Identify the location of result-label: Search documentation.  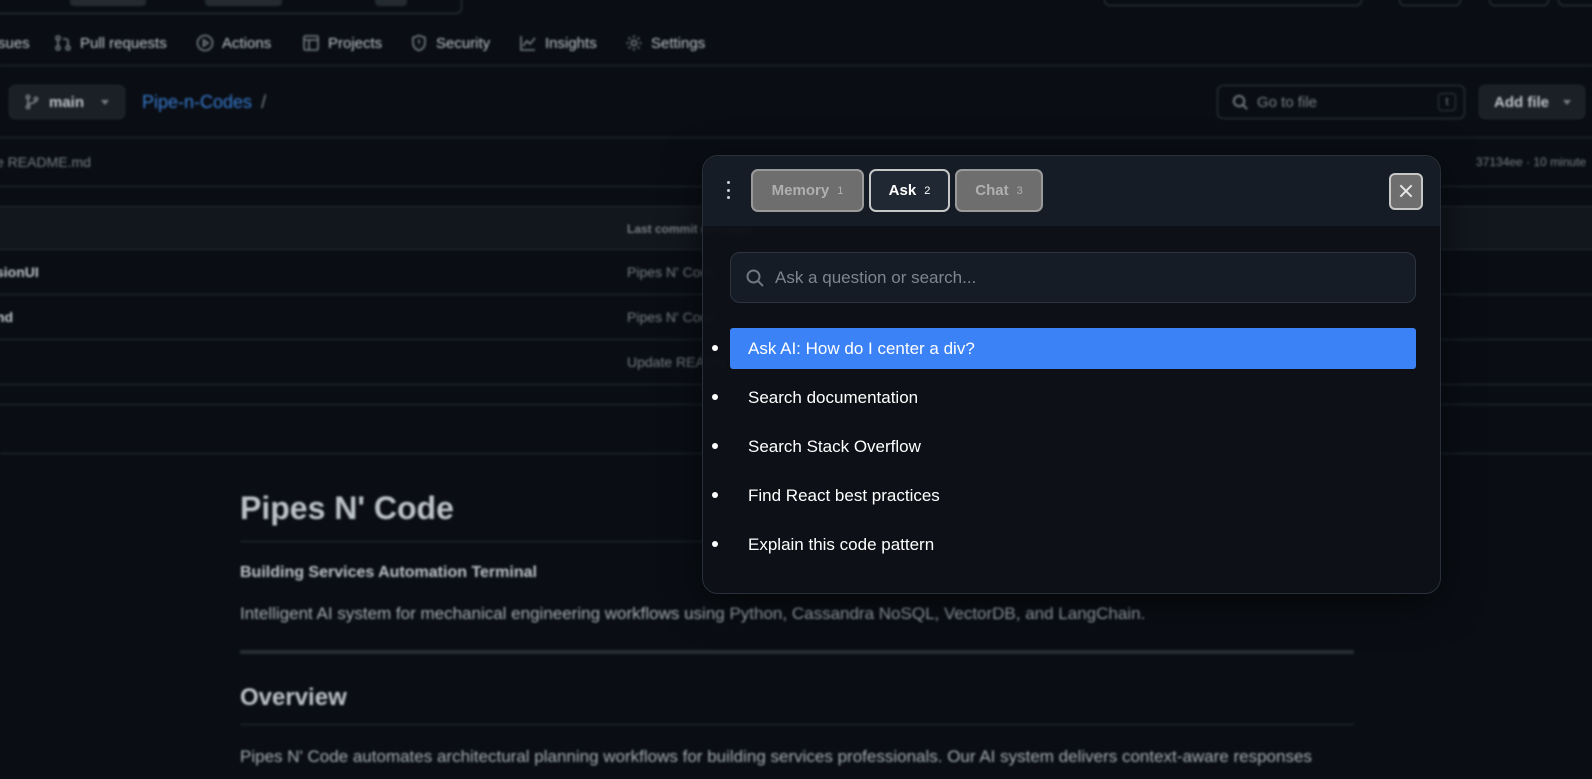
(833, 397).